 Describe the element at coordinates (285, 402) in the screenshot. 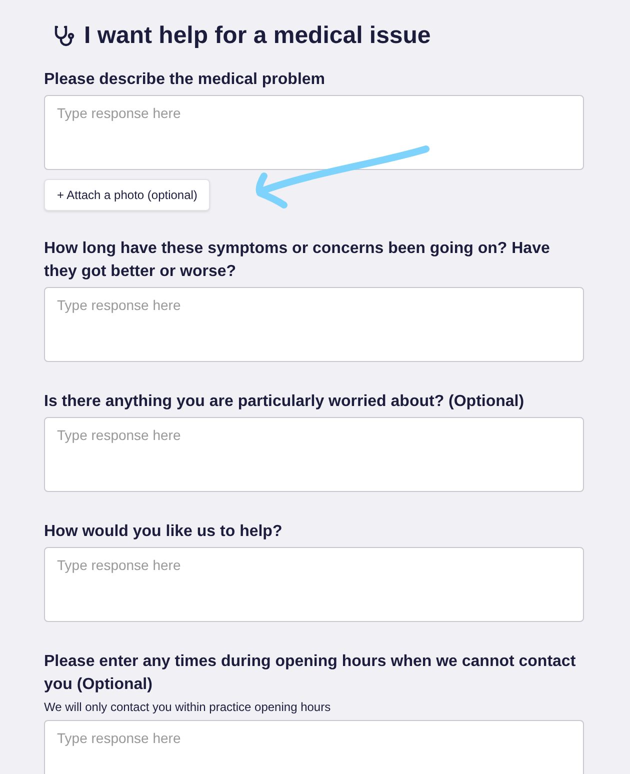

I see `question-label: Is there anything you are particularly worried about? (Optional)` at that location.